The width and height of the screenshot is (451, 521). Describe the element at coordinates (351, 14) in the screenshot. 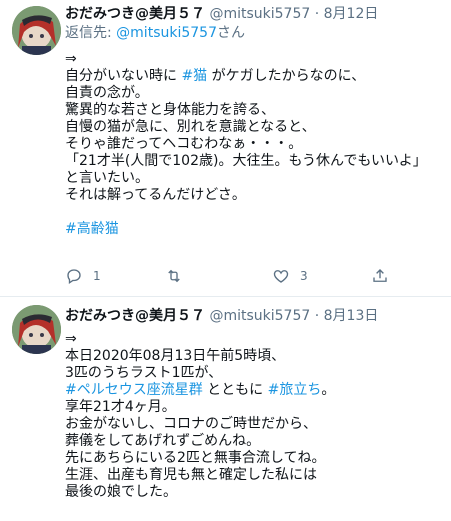

I see `tweet-date: 8月12日` at that location.